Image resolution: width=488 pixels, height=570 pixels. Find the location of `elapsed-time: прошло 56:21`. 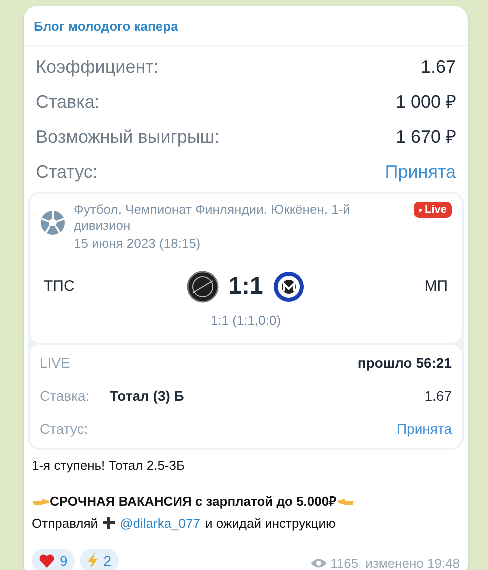

elapsed-time: прошло 56:21 is located at coordinates (405, 363).